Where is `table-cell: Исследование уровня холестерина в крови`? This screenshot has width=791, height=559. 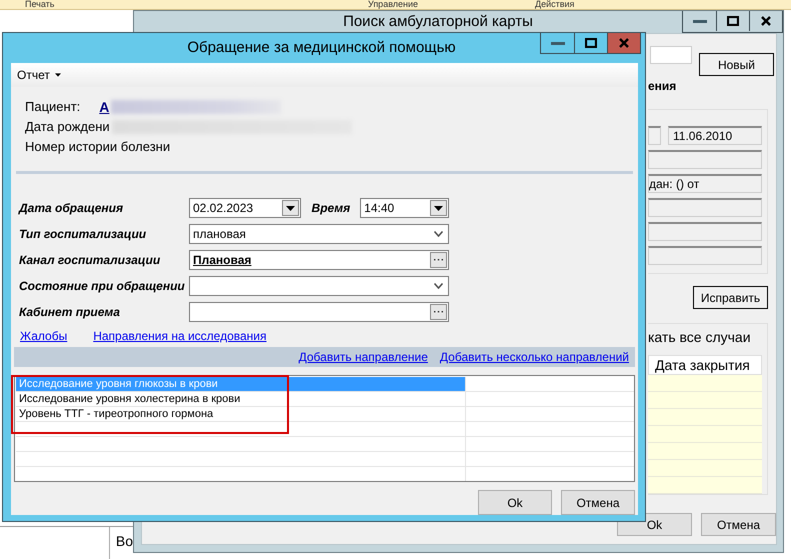 table-cell: Исследование уровня холестерина в крови is located at coordinates (241, 399).